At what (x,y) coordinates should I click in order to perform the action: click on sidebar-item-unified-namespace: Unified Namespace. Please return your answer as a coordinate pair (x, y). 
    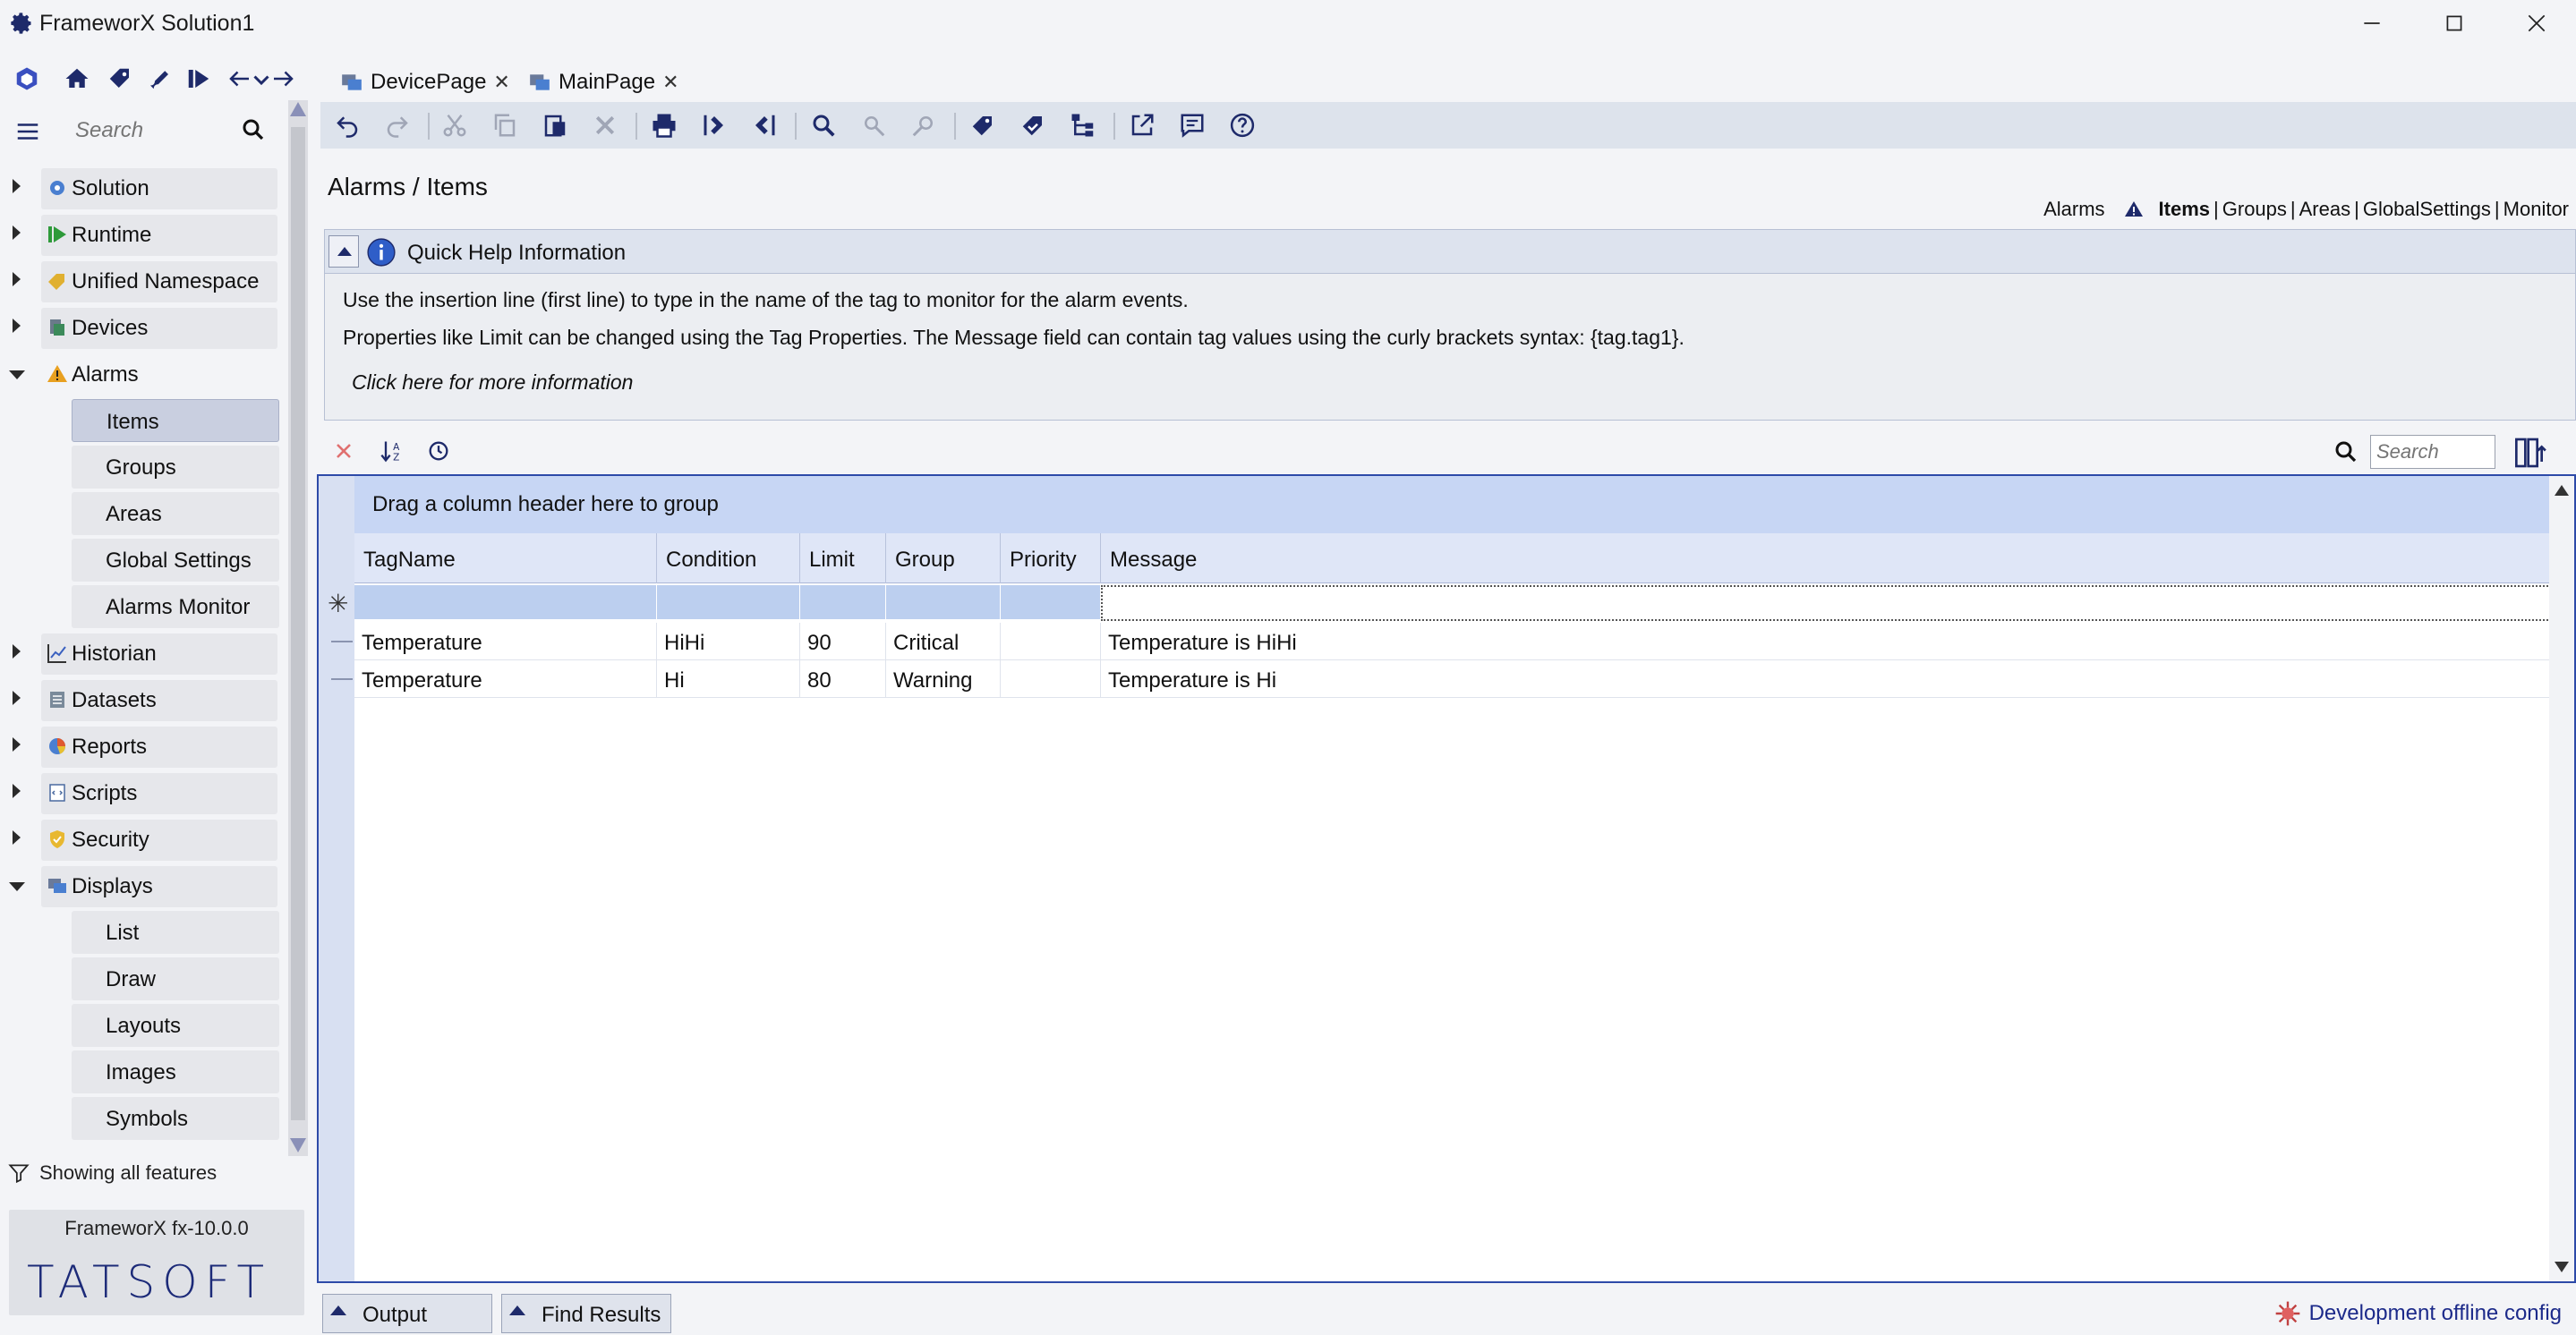
    Looking at the image, I should click on (142, 280).